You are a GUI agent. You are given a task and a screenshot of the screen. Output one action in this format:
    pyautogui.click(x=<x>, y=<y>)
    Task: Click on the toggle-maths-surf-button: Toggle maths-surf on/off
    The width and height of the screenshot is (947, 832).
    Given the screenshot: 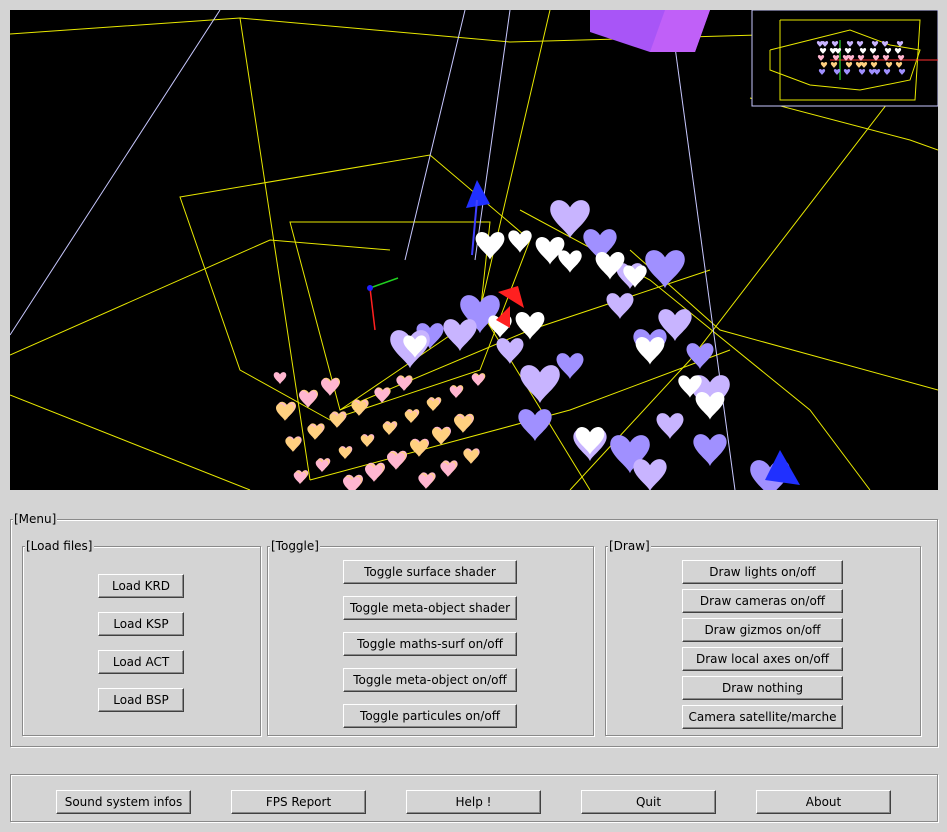 What is the action you would take?
    pyautogui.click(x=430, y=644)
    